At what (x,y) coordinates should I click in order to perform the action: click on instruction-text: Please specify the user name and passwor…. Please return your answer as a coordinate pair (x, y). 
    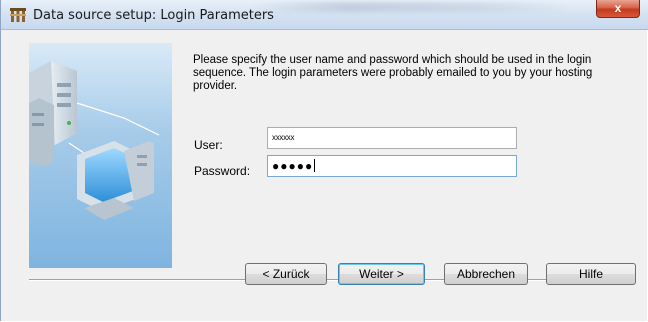
    Looking at the image, I should click on (393, 73).